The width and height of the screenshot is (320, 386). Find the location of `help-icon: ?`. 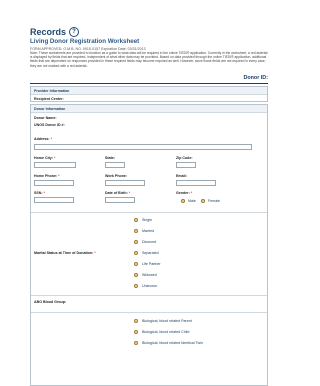

help-icon: ? is located at coordinates (74, 32).